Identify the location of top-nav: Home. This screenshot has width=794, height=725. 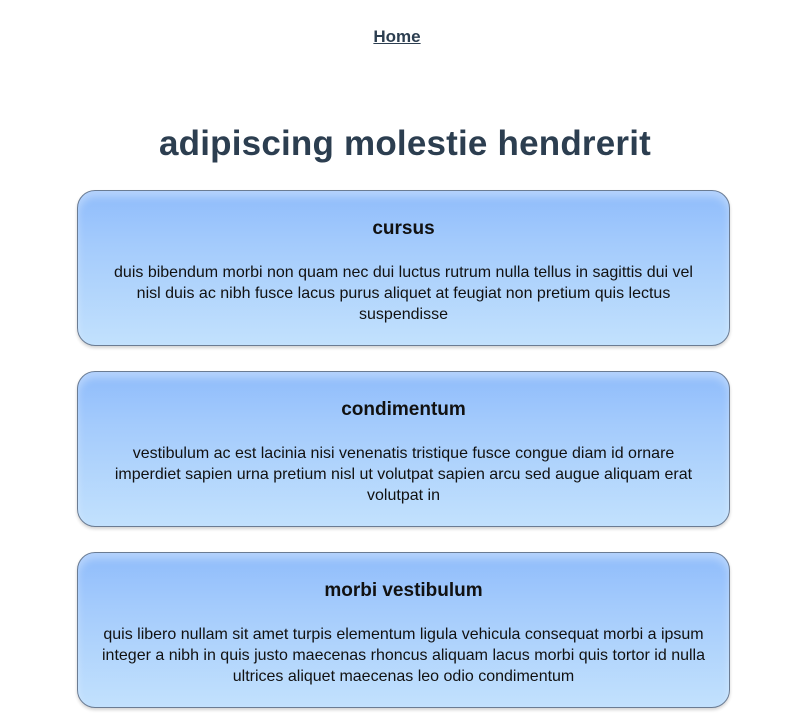
(397, 37).